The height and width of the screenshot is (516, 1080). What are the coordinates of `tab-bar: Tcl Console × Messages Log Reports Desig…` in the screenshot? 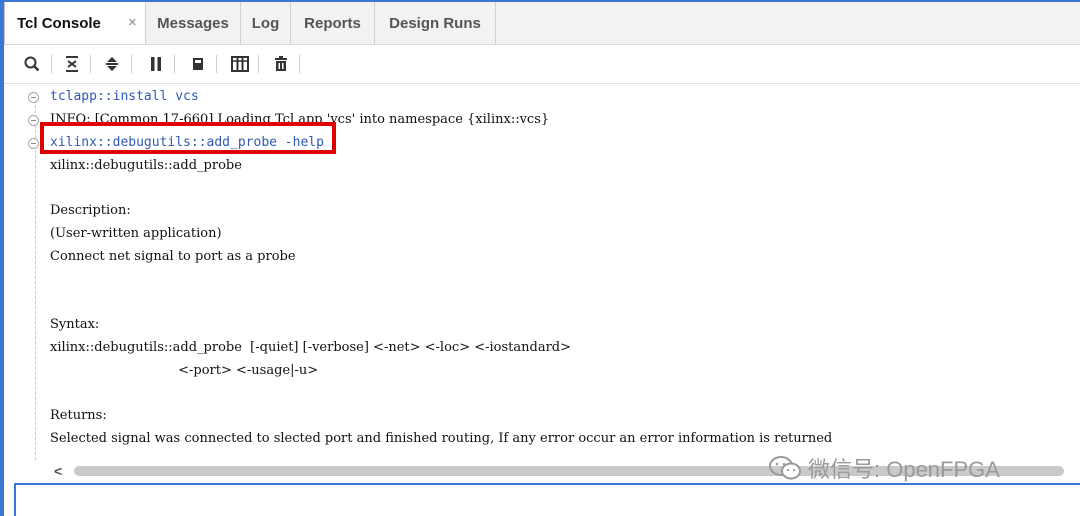 It's located at (542, 23).